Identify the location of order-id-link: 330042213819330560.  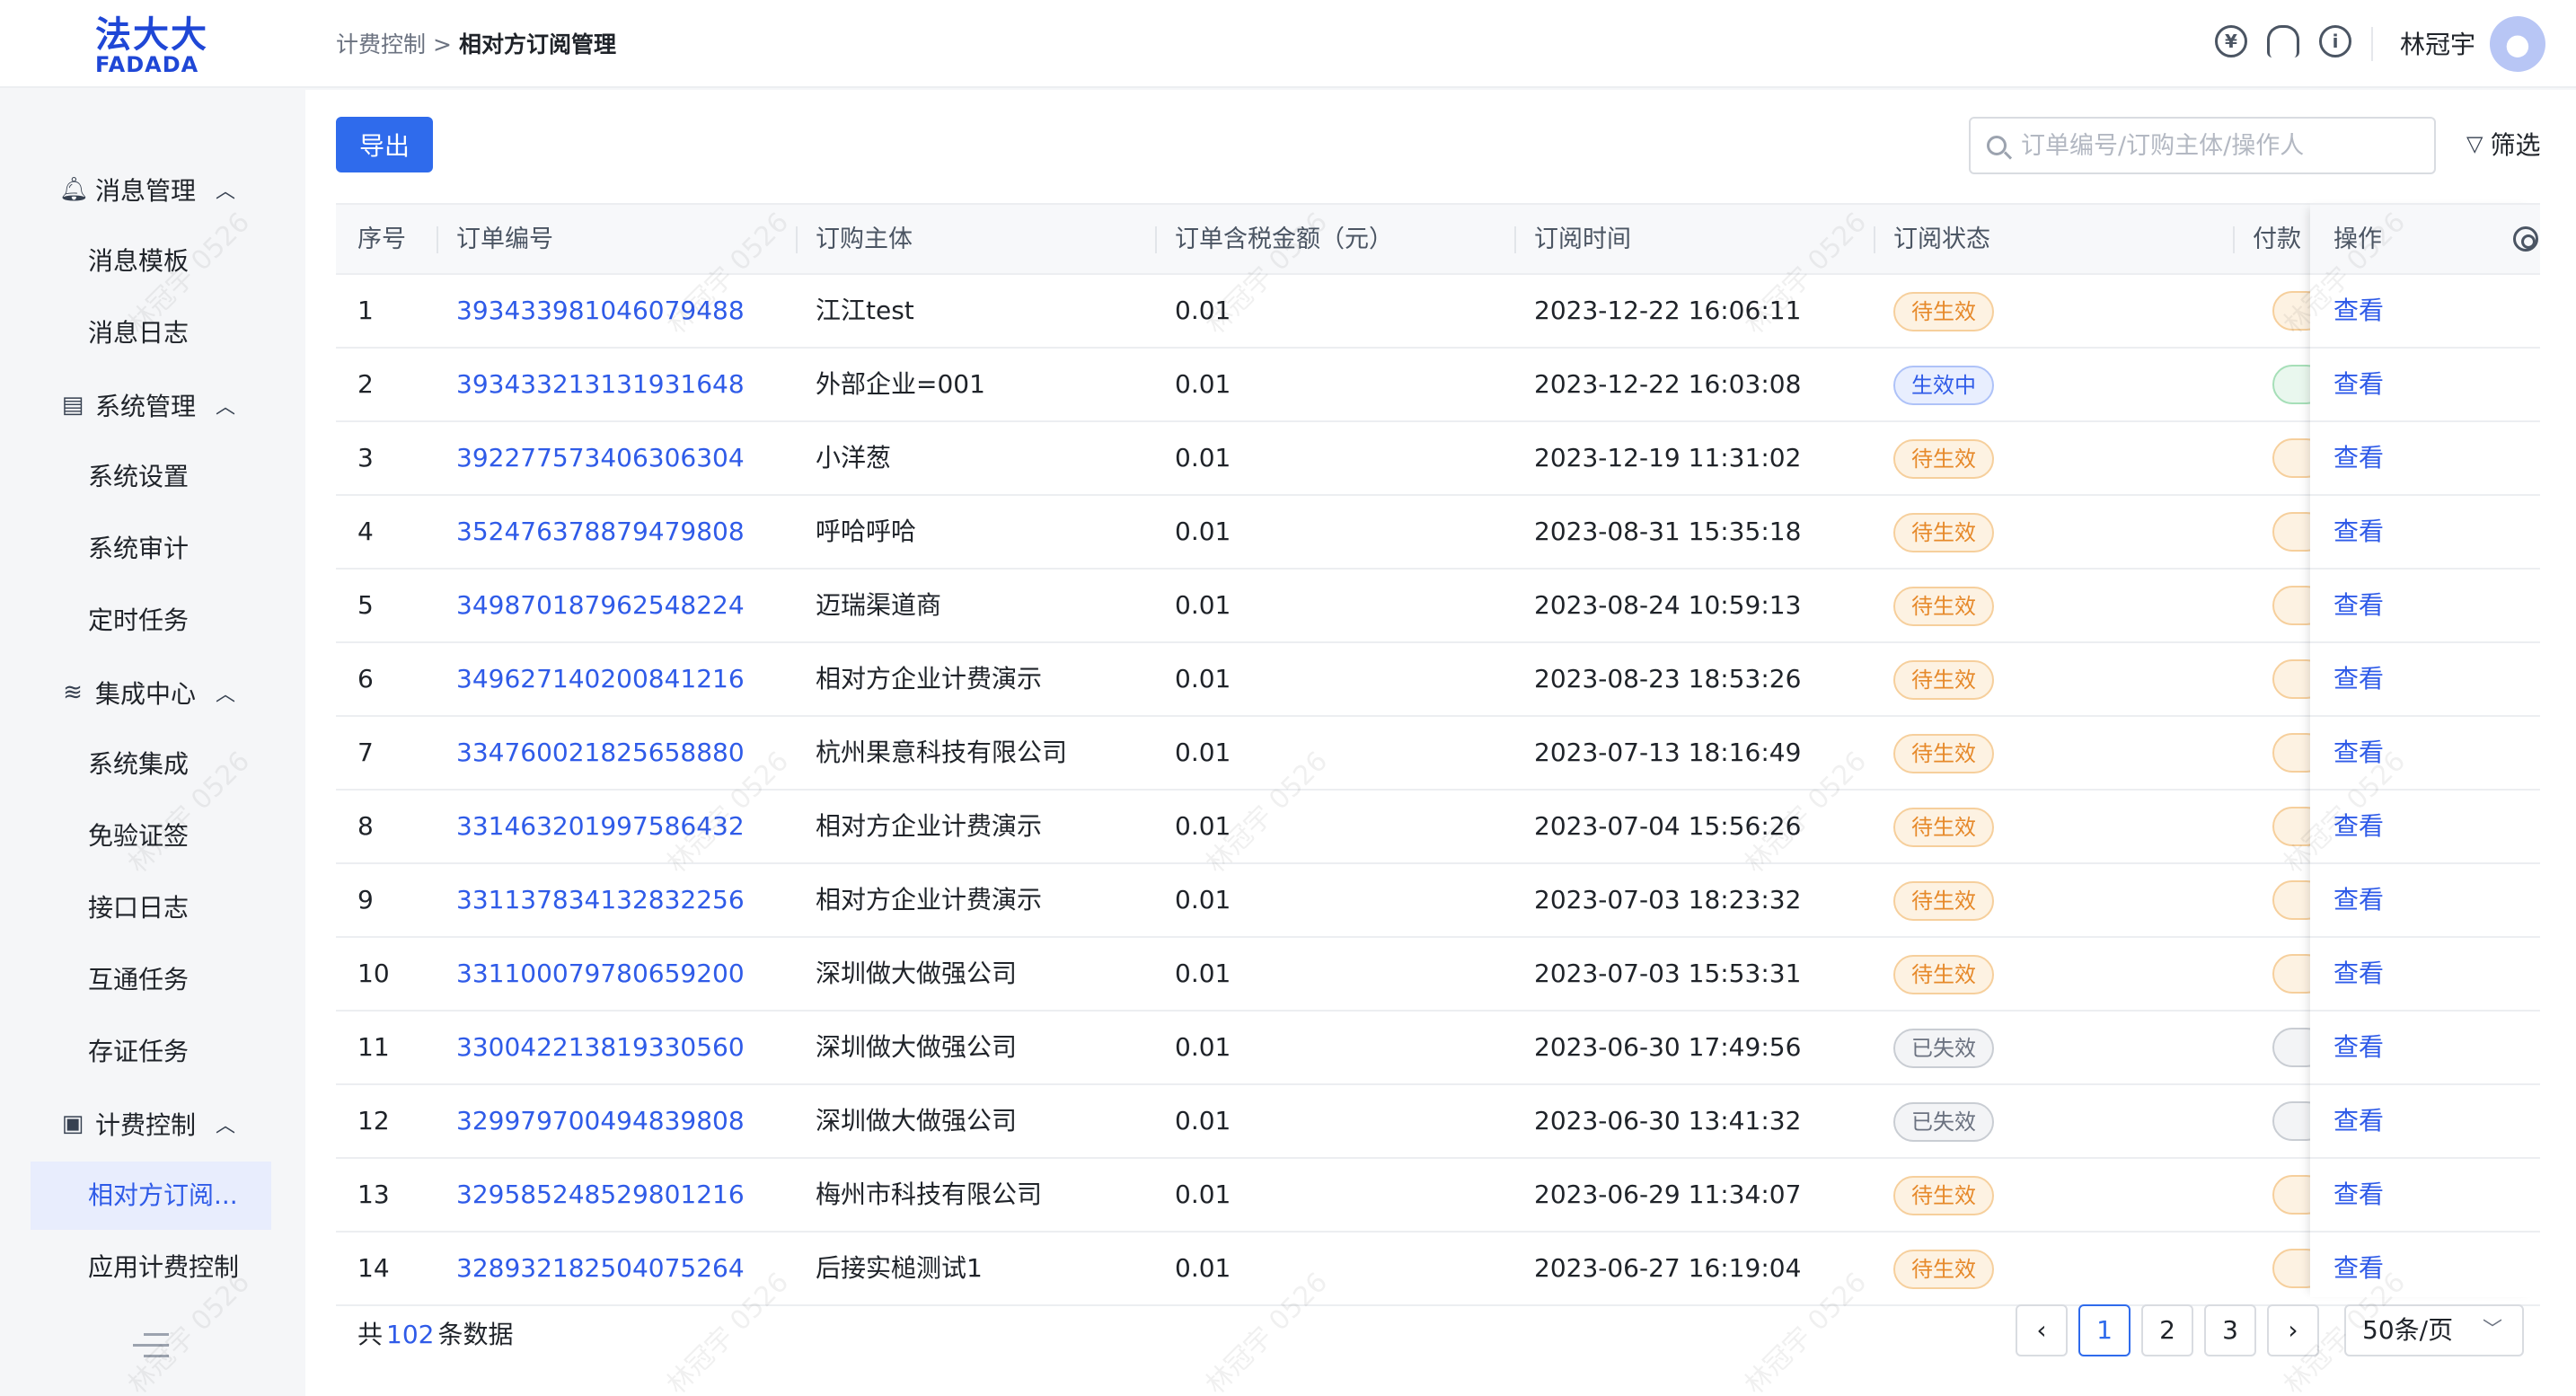
(600, 1048).